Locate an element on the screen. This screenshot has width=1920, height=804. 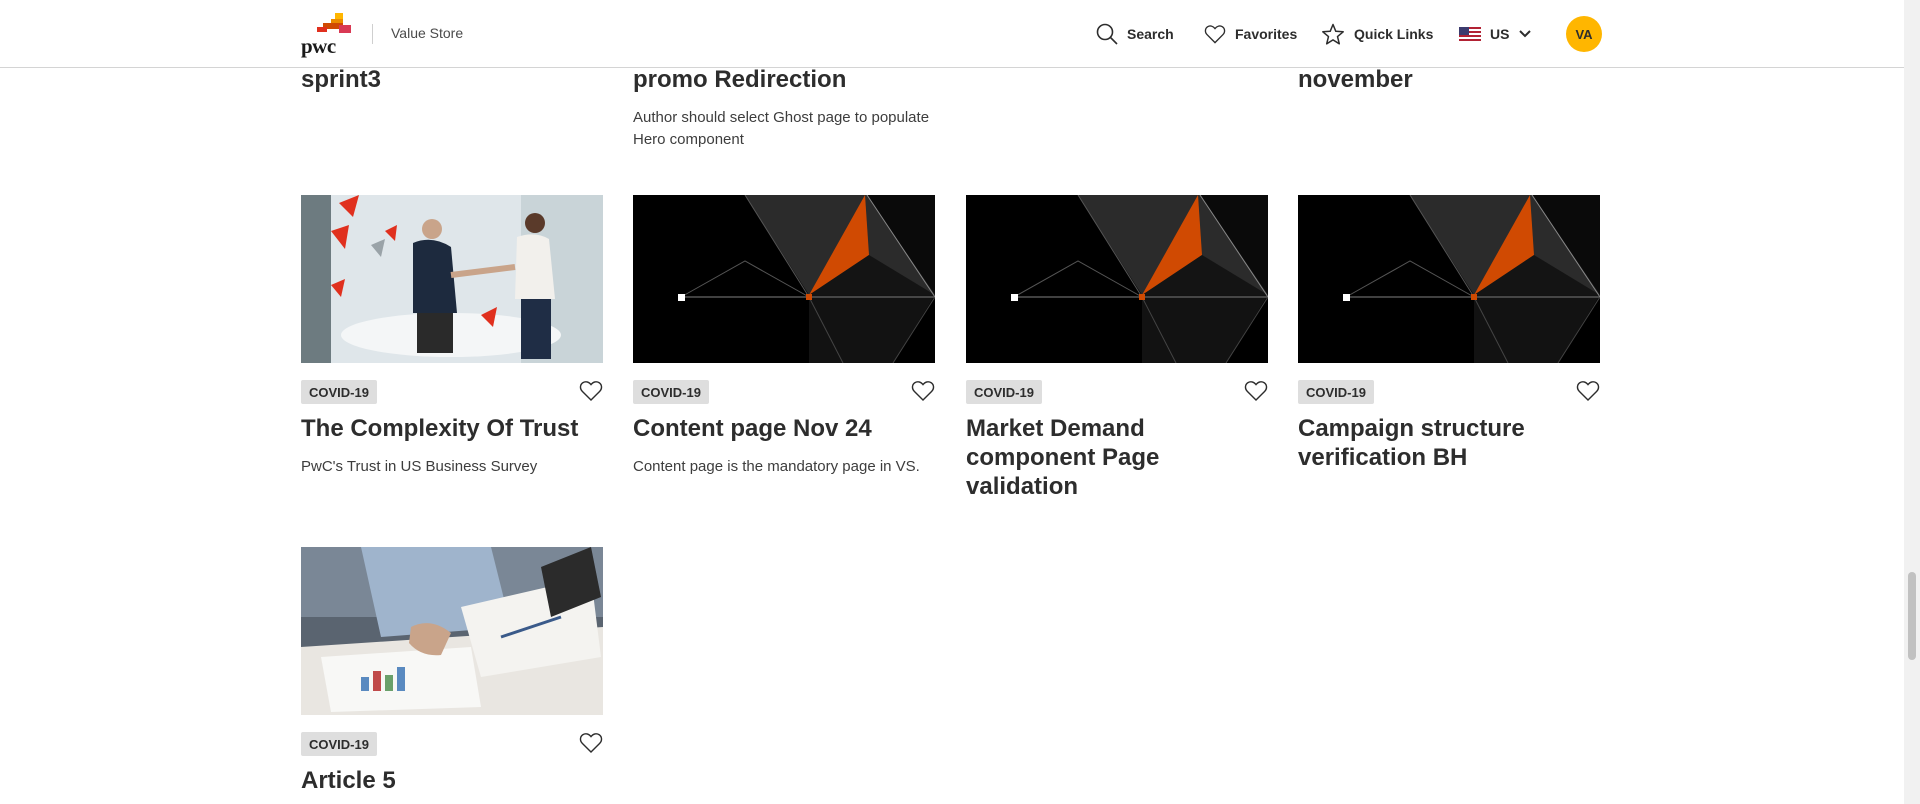
card-title: Article 5 is located at coordinates (452, 780).